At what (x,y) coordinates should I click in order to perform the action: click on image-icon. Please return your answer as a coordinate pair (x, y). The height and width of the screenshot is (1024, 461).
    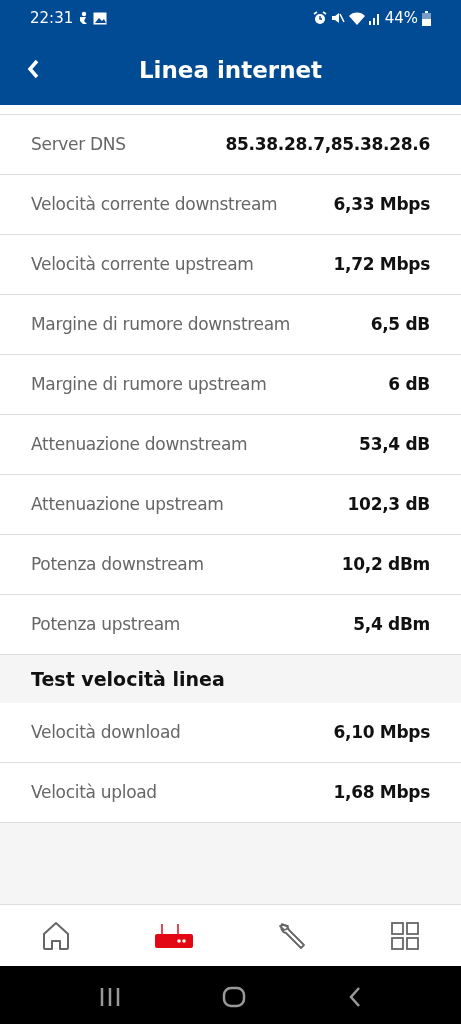
    Looking at the image, I should click on (100, 18).